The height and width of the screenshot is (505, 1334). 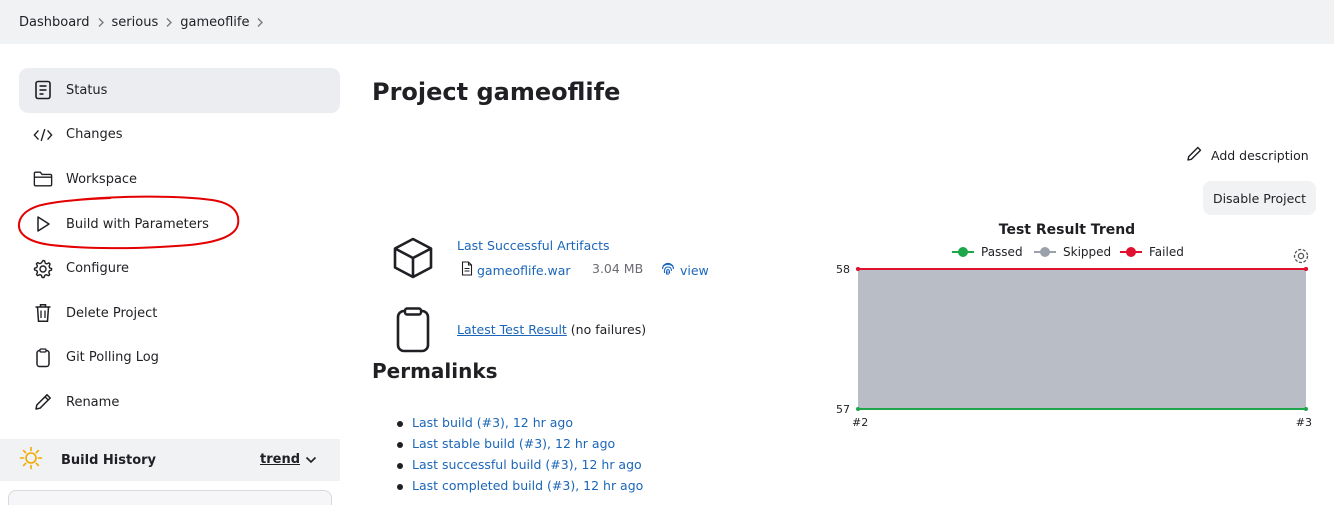 I want to click on list-item: Last completed build (#3), 12 hr ago, so click(x=519, y=488).